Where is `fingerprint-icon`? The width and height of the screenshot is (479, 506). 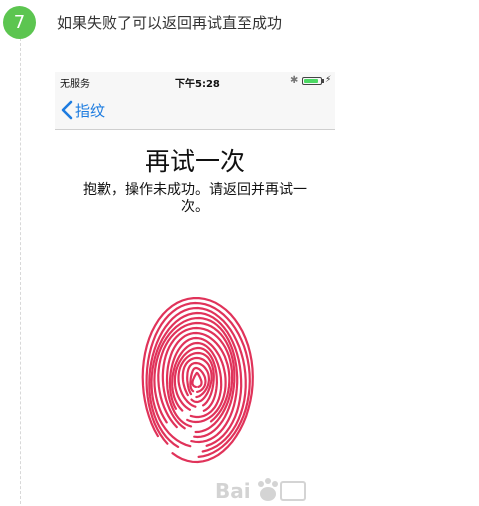 fingerprint-icon is located at coordinates (197, 380).